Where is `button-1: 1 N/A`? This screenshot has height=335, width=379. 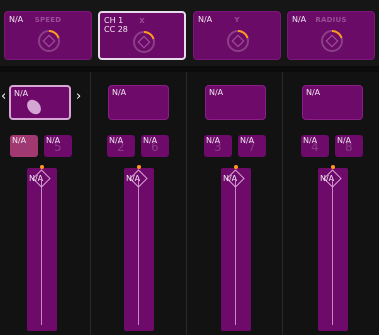 button-1: 1 N/A is located at coordinates (24, 146).